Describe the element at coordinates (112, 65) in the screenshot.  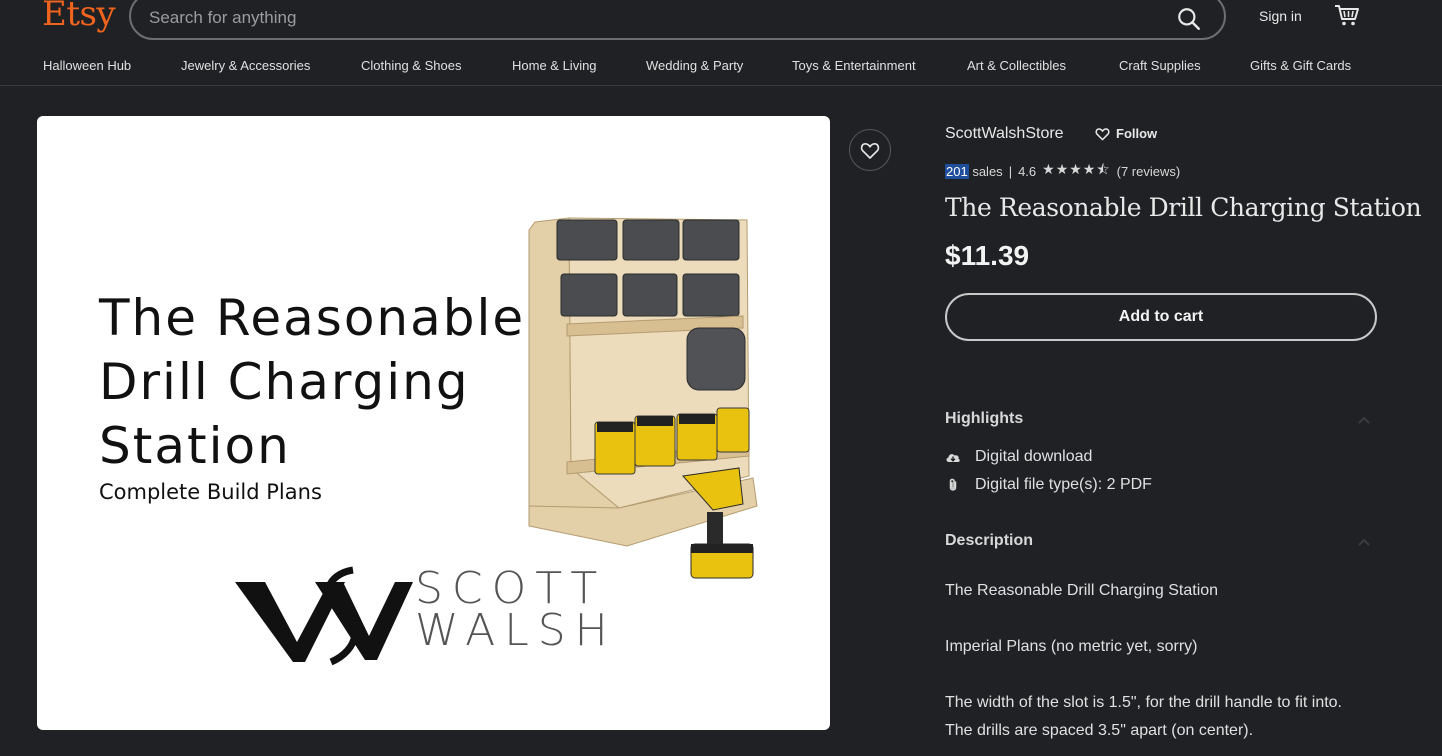
I see `nav-item-halloween-hub: Halloween Hub` at that location.